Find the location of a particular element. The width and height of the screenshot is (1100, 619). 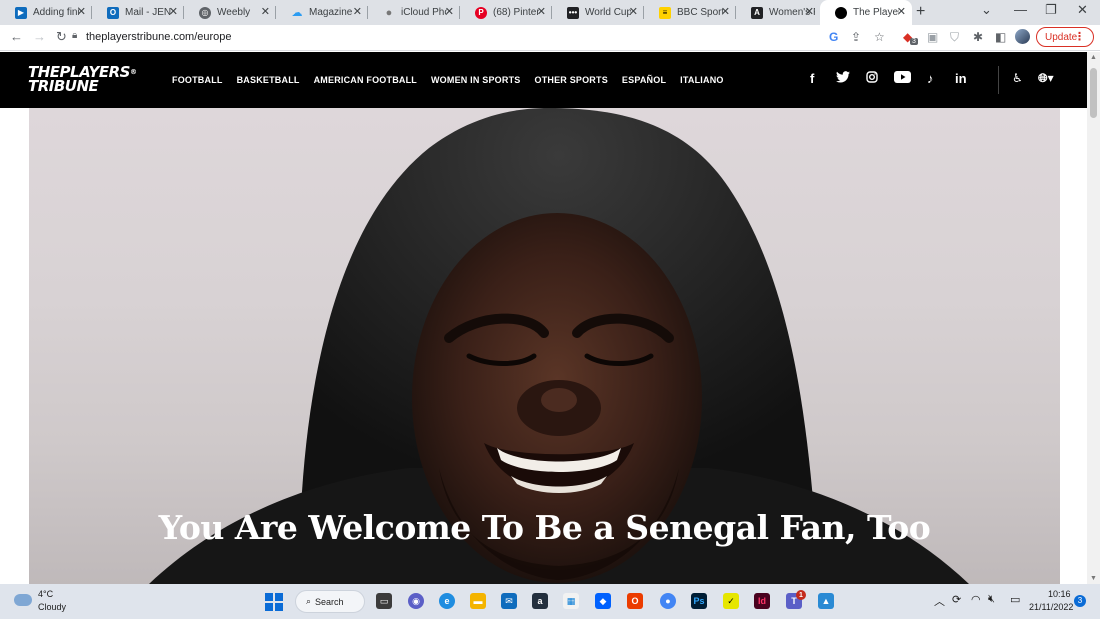

chrome-icon: ● is located at coordinates (668, 601).